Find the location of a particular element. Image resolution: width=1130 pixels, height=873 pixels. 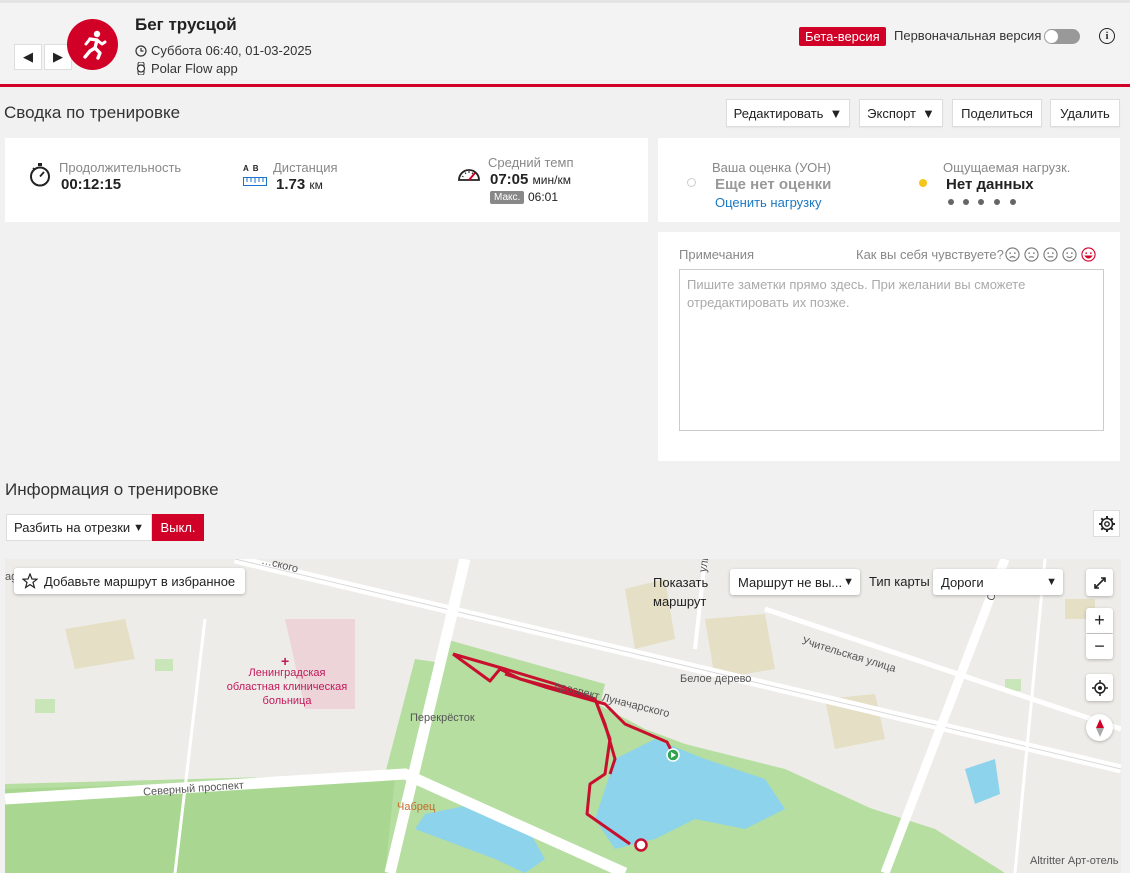

beta-badge: Бета-версия is located at coordinates (842, 36).